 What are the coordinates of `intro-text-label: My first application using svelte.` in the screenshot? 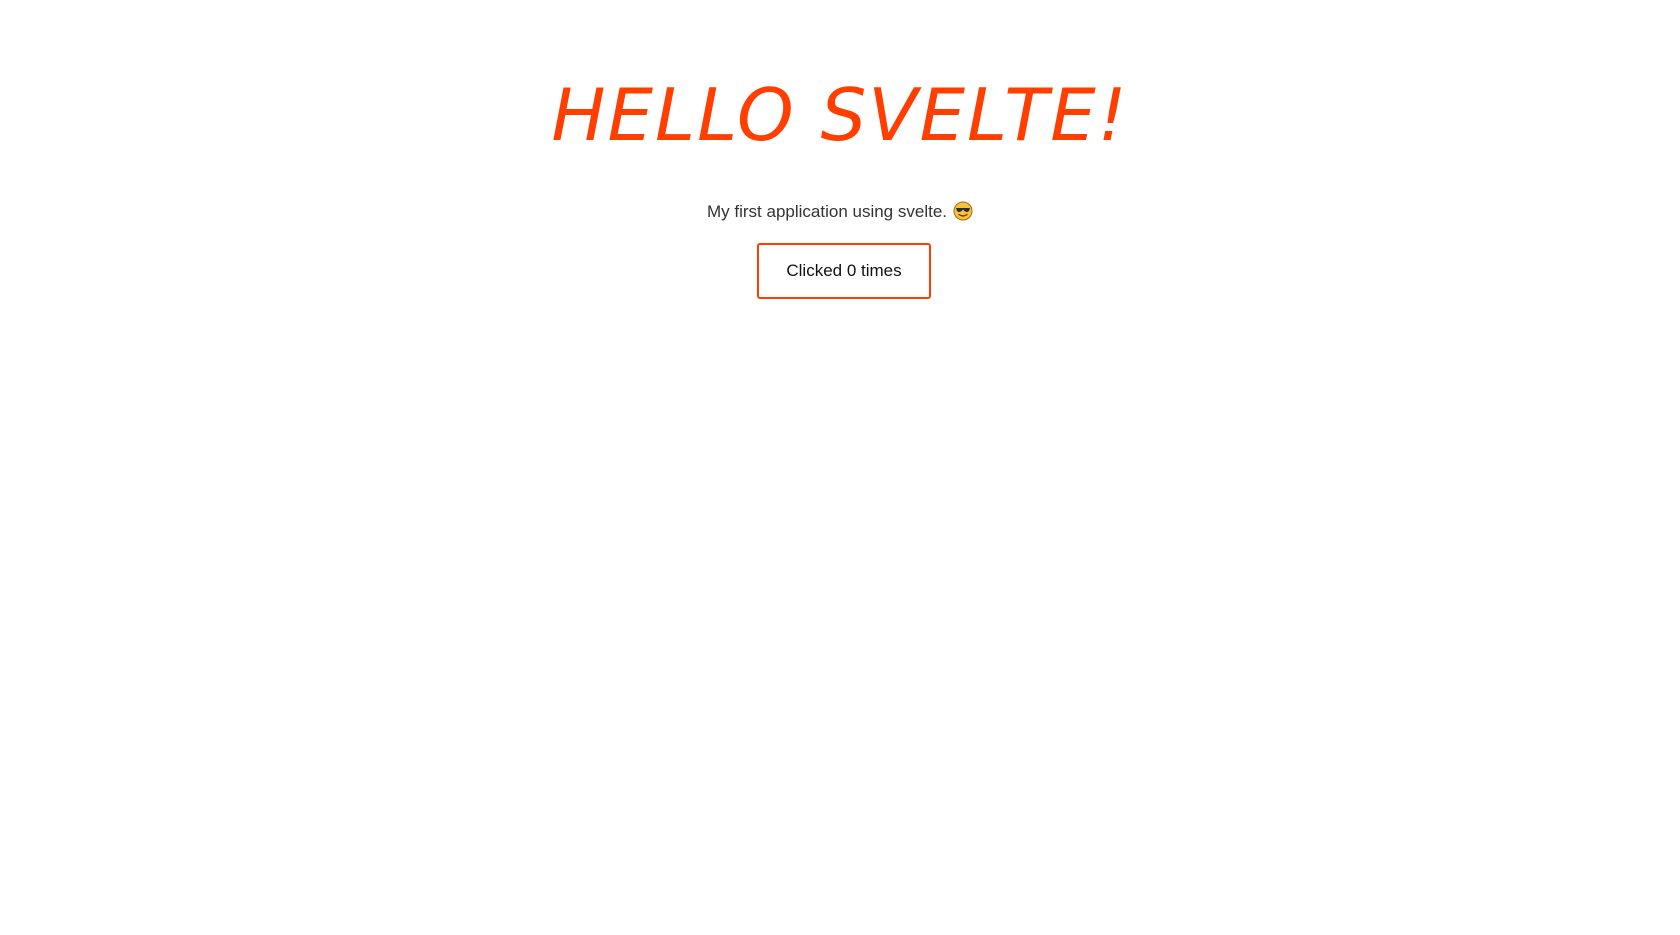 It's located at (827, 211).